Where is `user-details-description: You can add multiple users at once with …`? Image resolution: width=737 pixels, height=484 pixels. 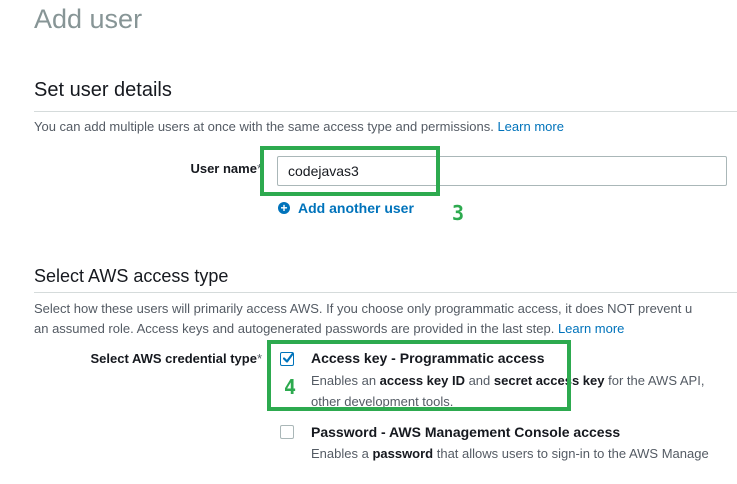 user-details-description: You can add multiple users at once with … is located at coordinates (299, 127).